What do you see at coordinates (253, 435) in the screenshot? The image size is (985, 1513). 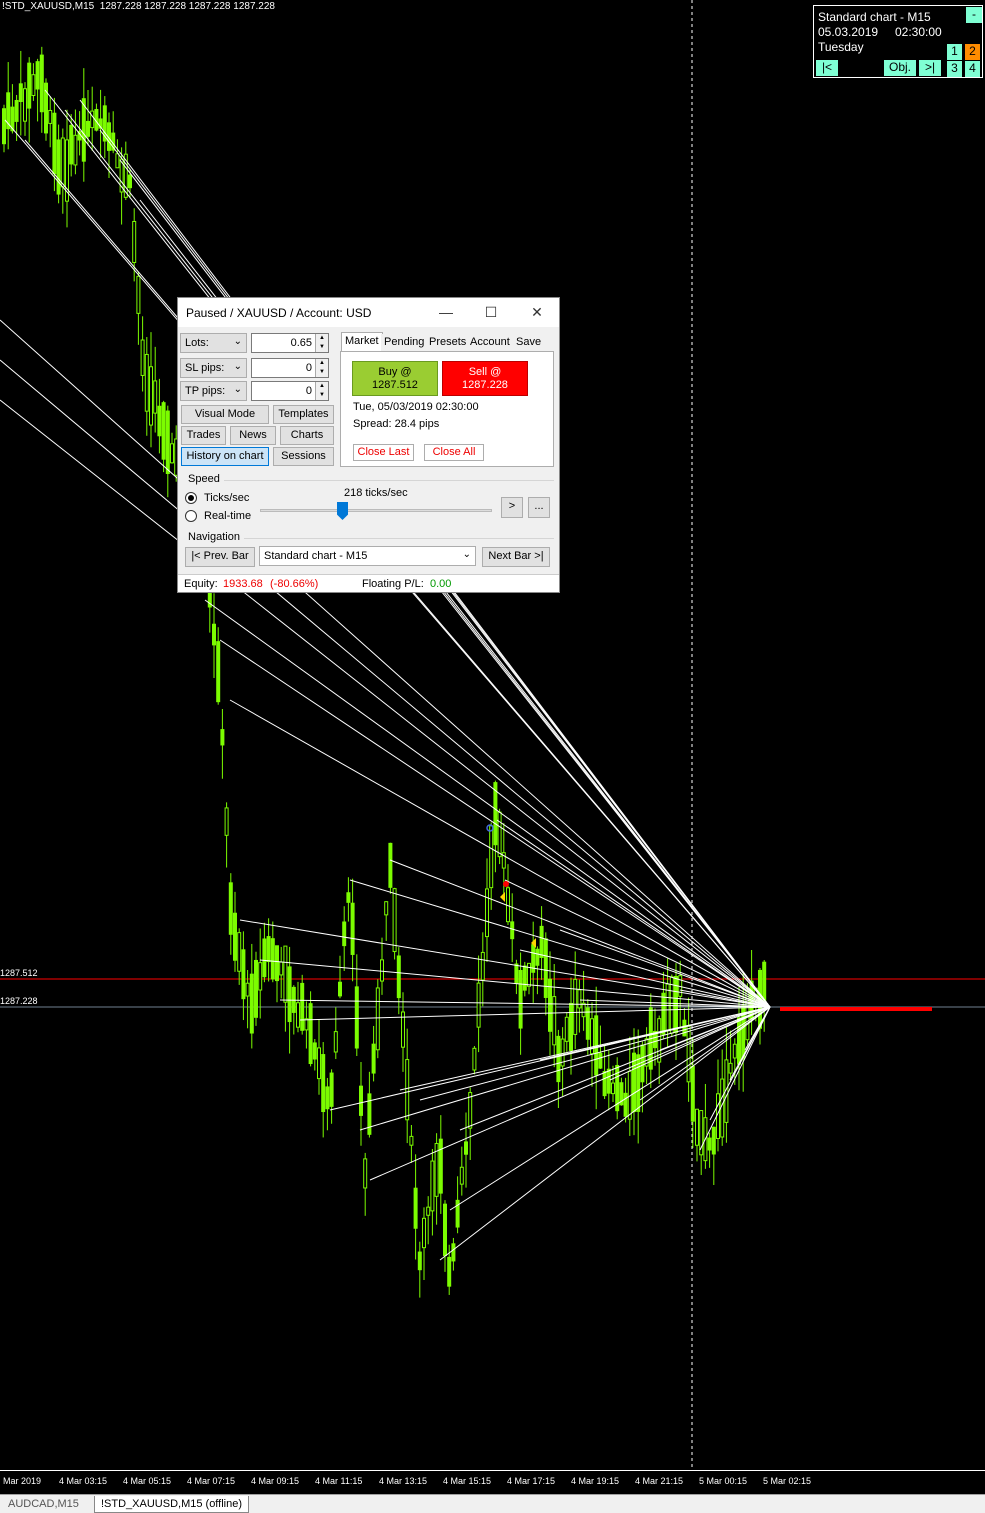 I see `news-button: News` at bounding box center [253, 435].